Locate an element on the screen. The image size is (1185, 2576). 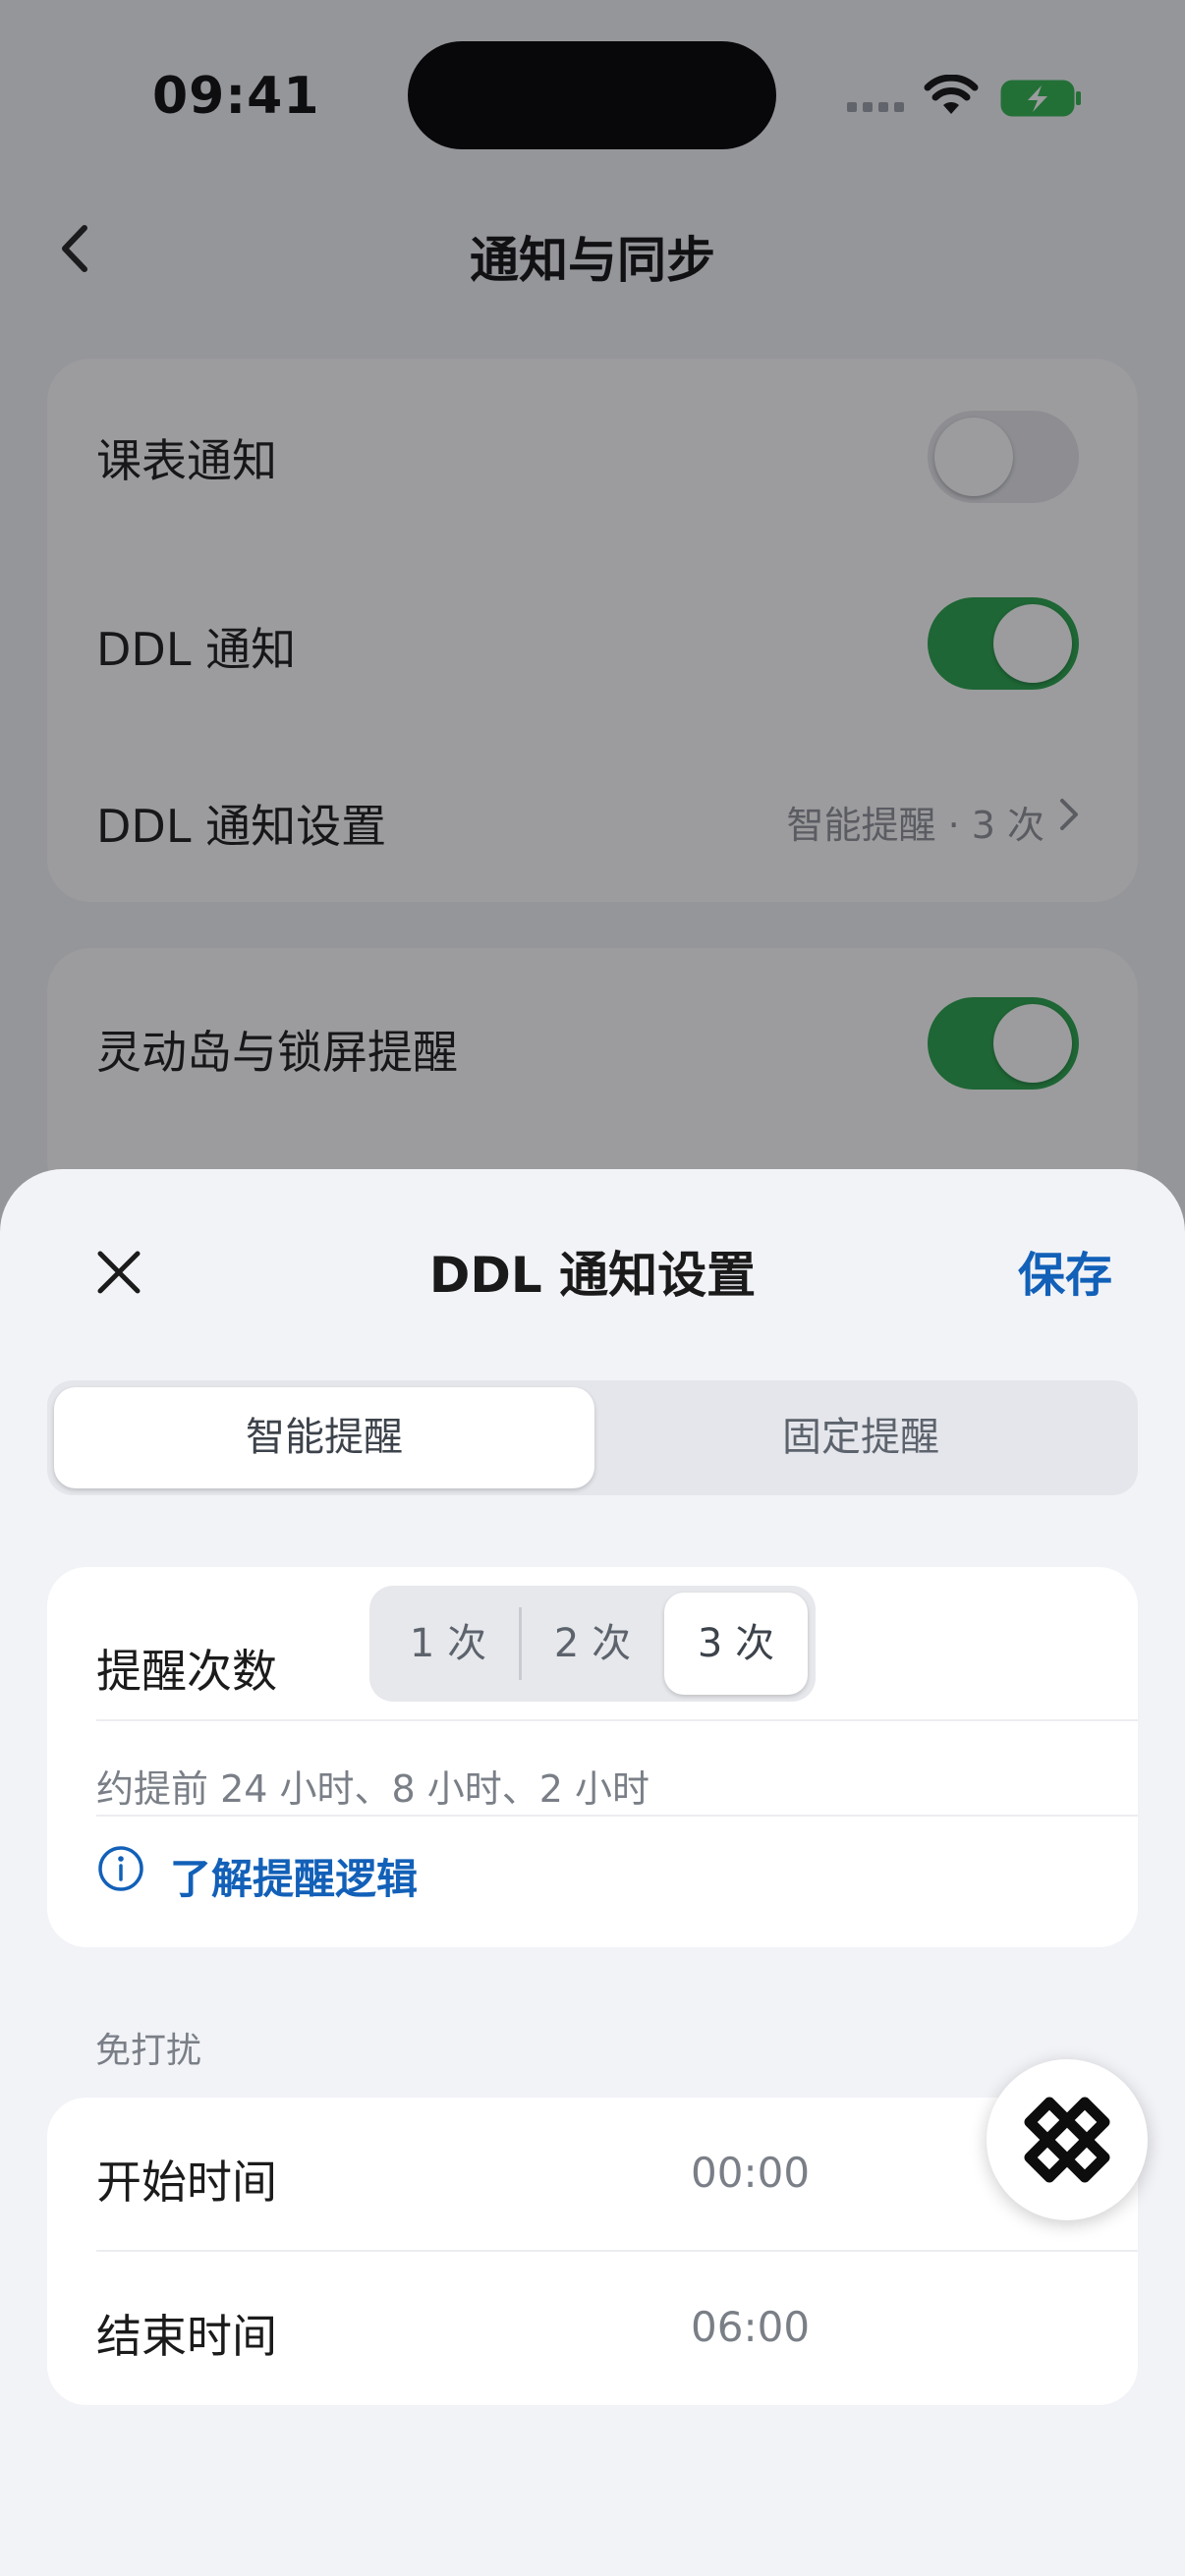
dnd-end-label: 结束时间 is located at coordinates (186, 2336).